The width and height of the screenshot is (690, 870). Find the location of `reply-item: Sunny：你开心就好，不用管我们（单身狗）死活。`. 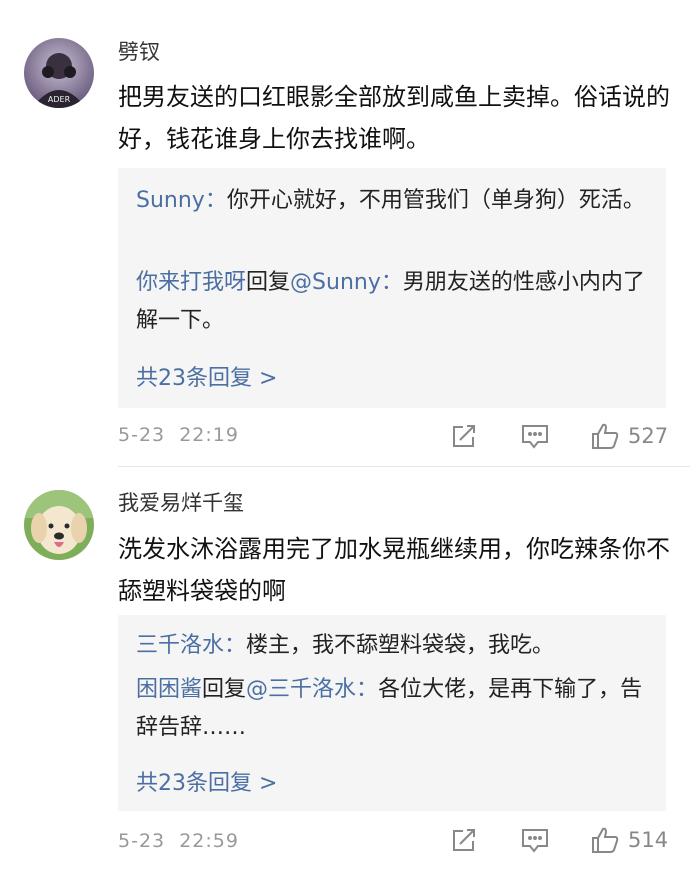

reply-item: Sunny：你开心就好，不用管我们（单身狗）死活。 is located at coordinates (393, 201).